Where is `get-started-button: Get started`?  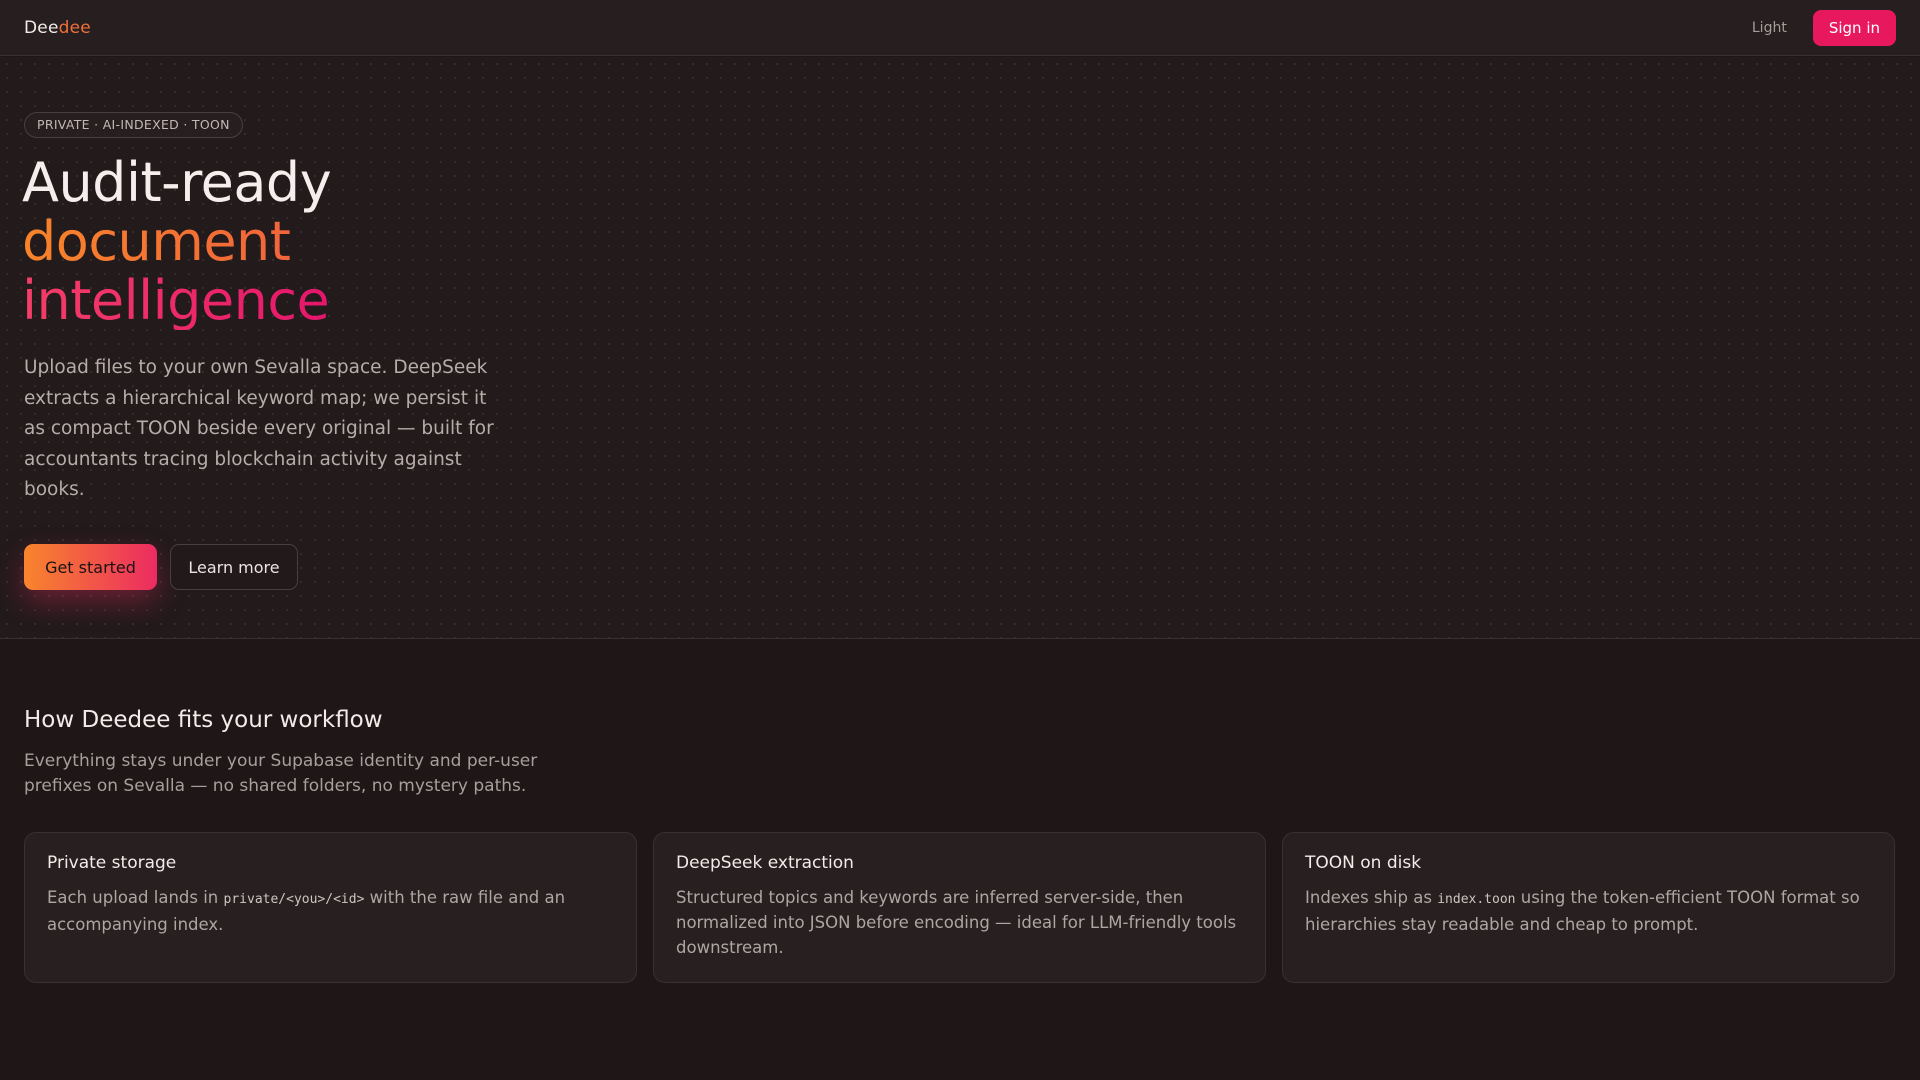 get-started-button: Get started is located at coordinates (90, 567).